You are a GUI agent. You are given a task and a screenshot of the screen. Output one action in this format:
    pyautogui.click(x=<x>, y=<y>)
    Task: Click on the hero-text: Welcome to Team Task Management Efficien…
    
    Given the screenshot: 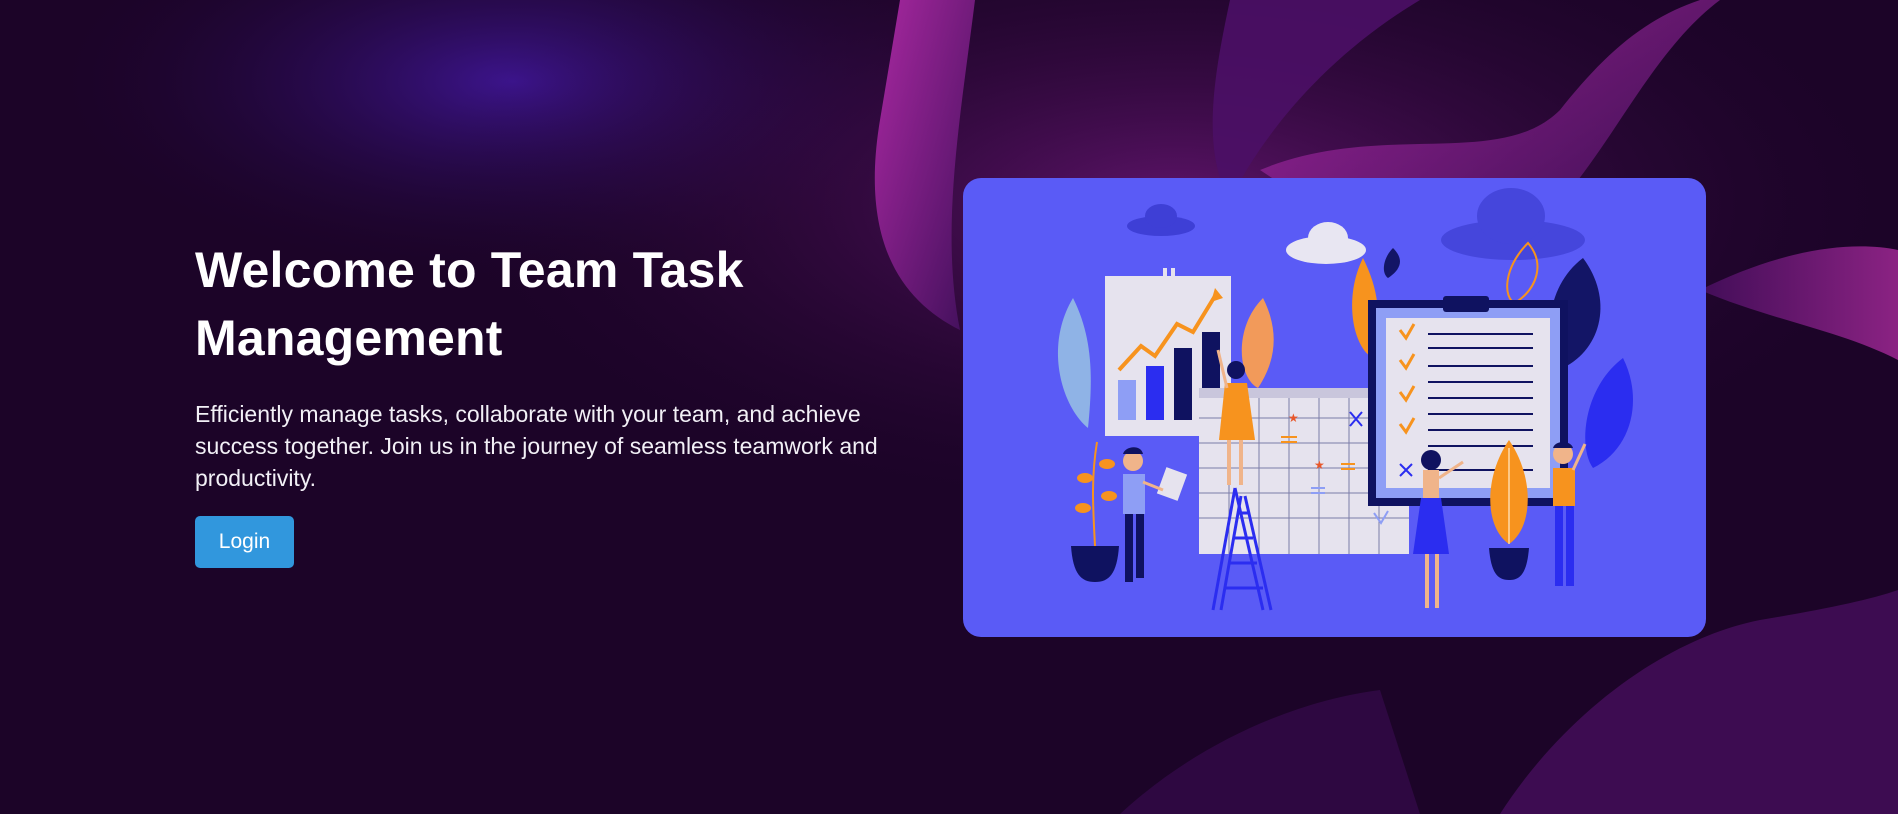 What is the action you would take?
    pyautogui.click(x=555, y=365)
    